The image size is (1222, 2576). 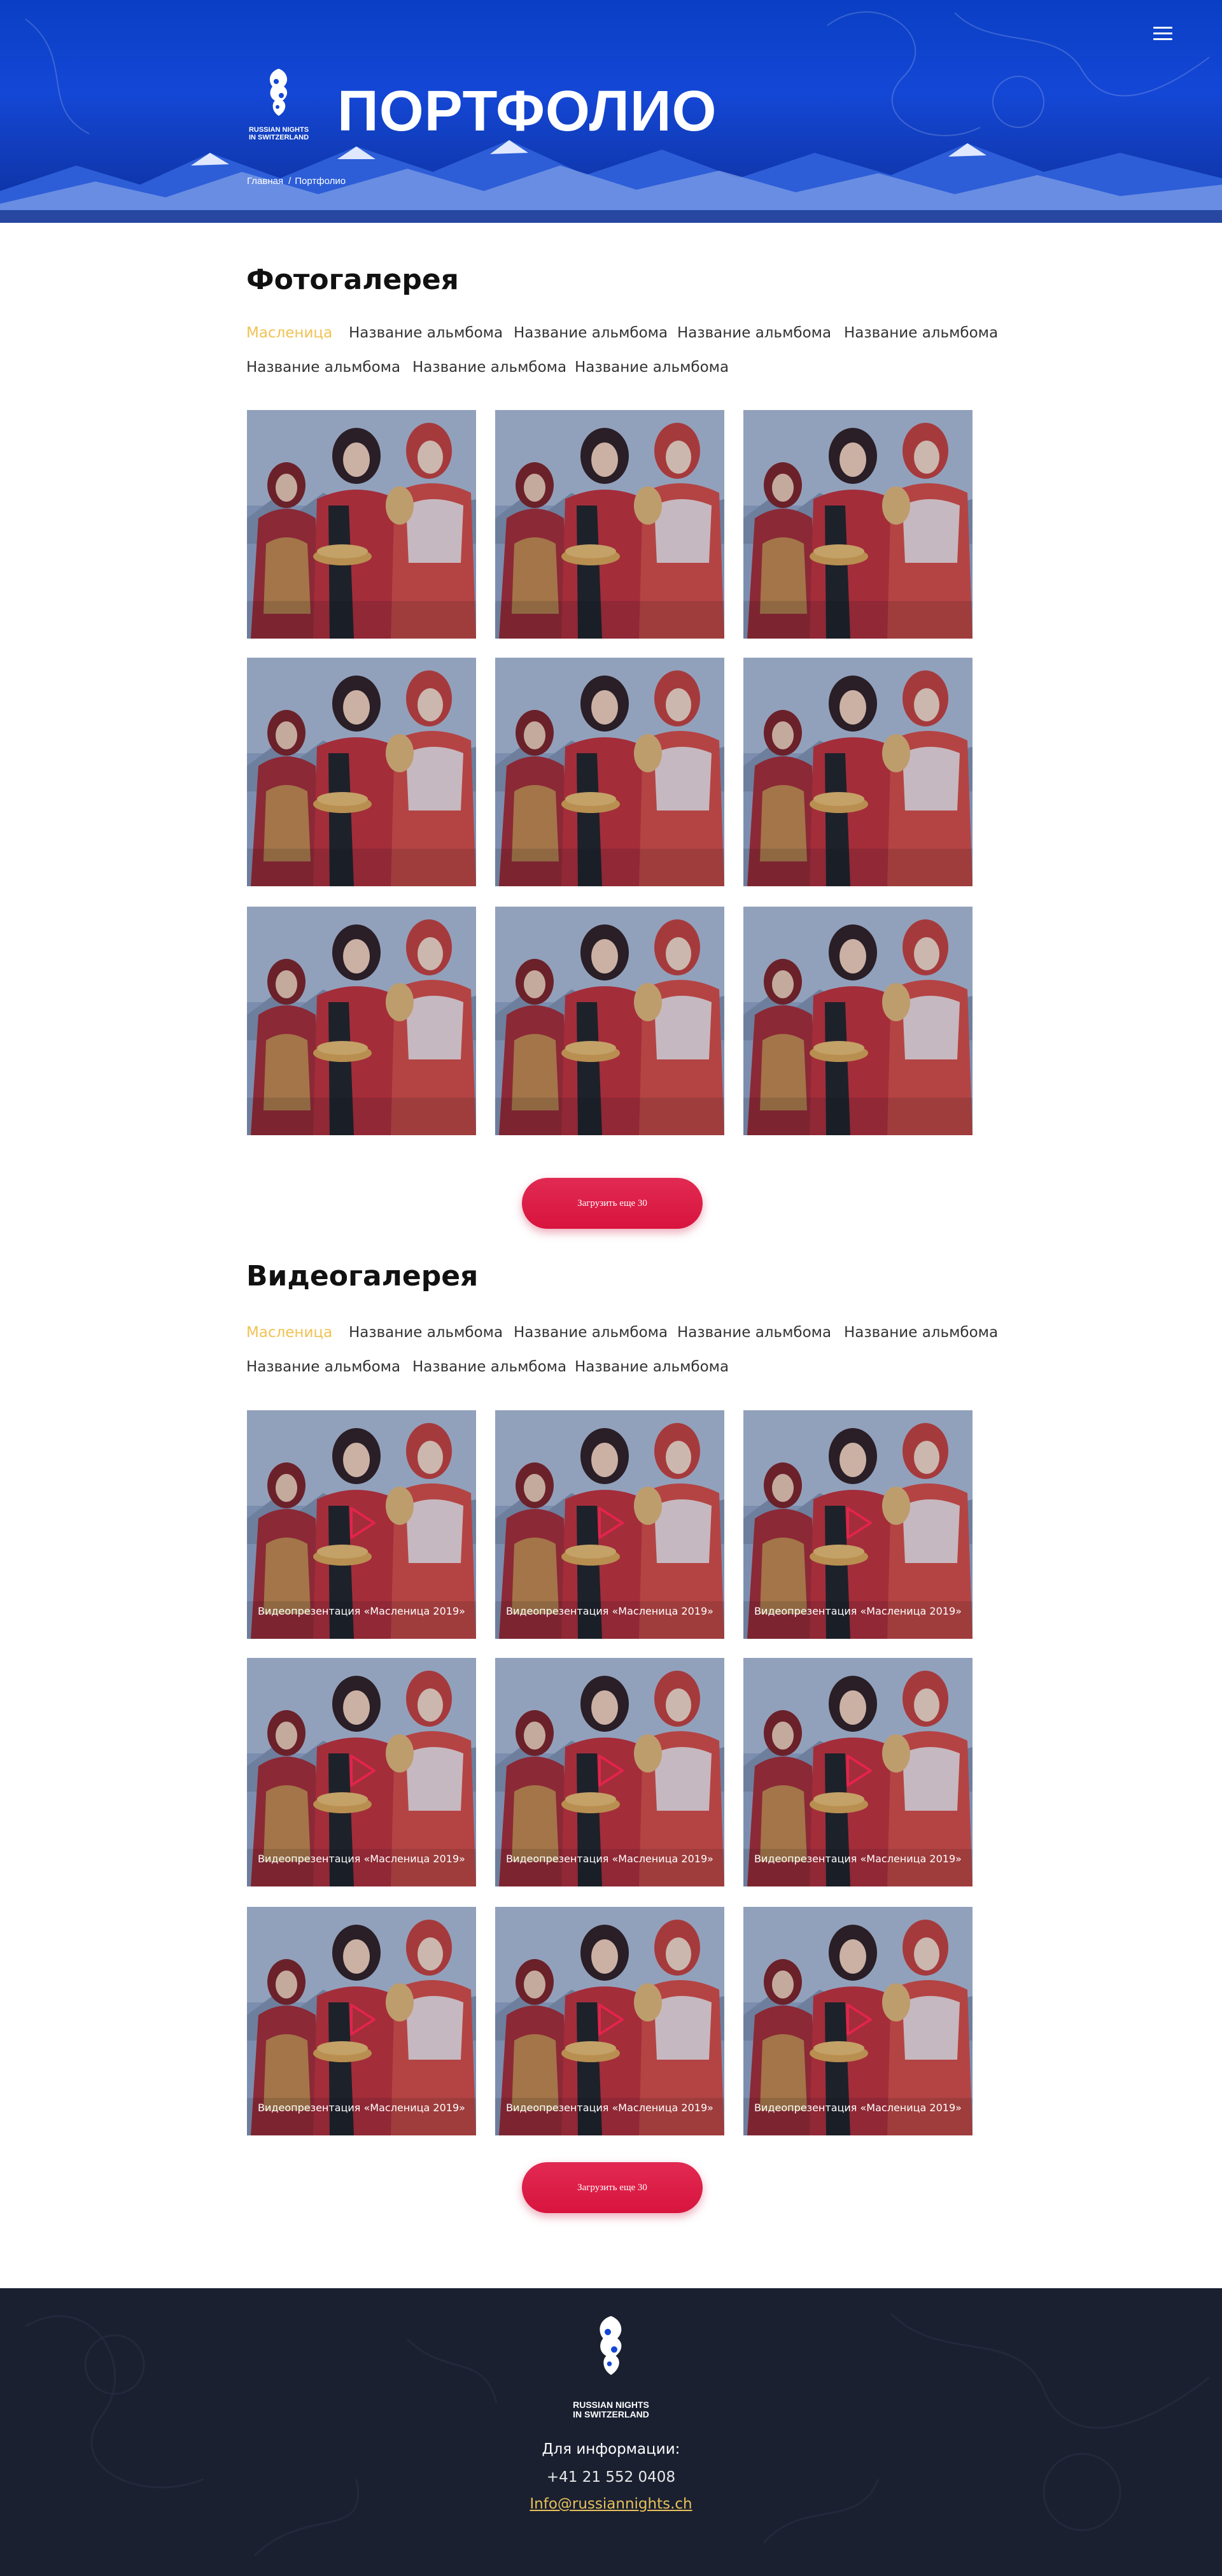 What do you see at coordinates (611, 2449) in the screenshot?
I see `footer-info-label: Для информации:` at bounding box center [611, 2449].